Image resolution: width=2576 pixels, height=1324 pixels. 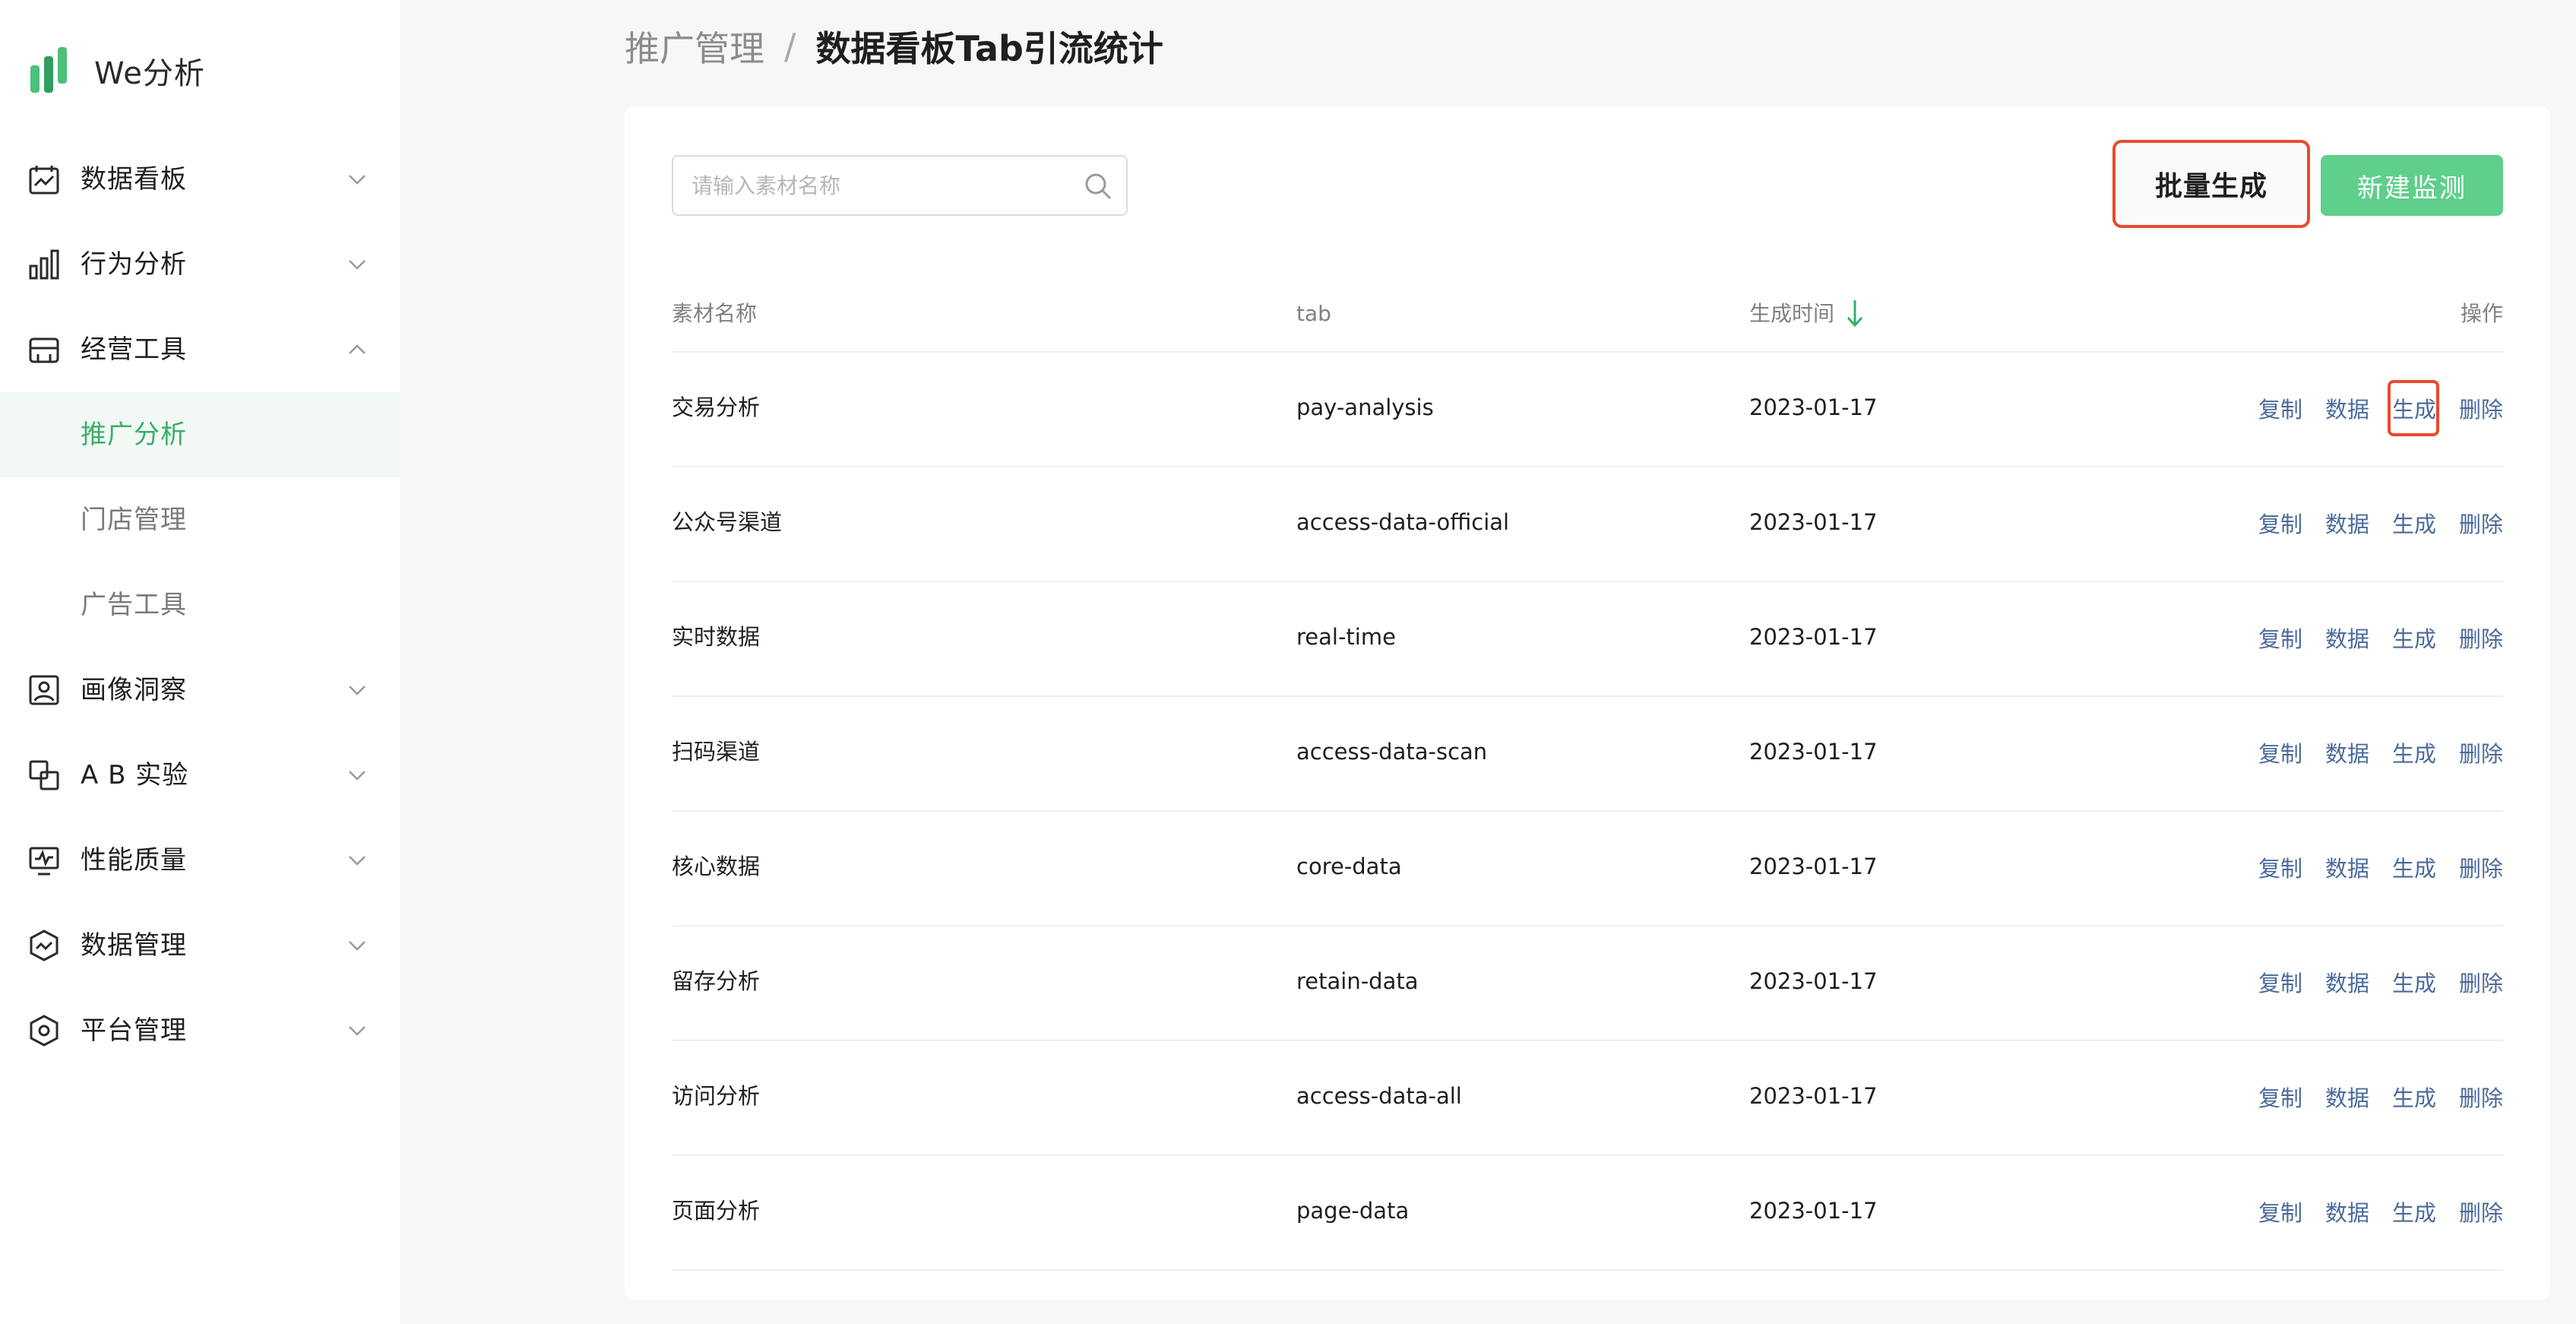 What do you see at coordinates (44, 690) in the screenshot?
I see `portrait-icon` at bounding box center [44, 690].